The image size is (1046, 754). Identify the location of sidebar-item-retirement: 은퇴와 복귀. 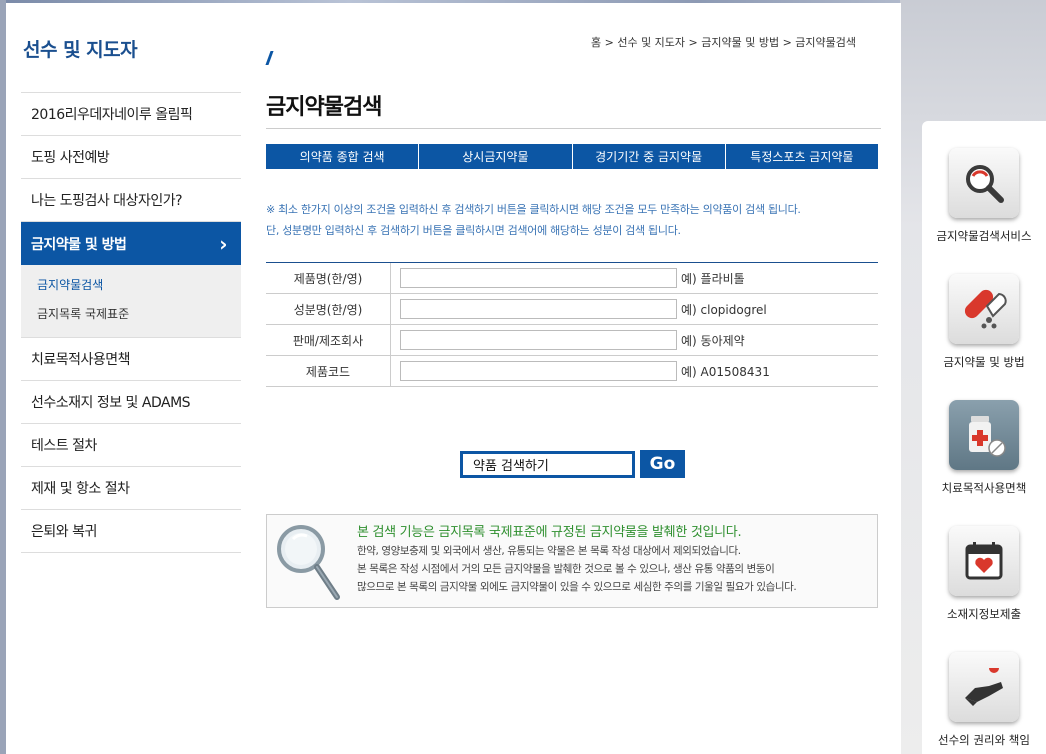
(131, 531).